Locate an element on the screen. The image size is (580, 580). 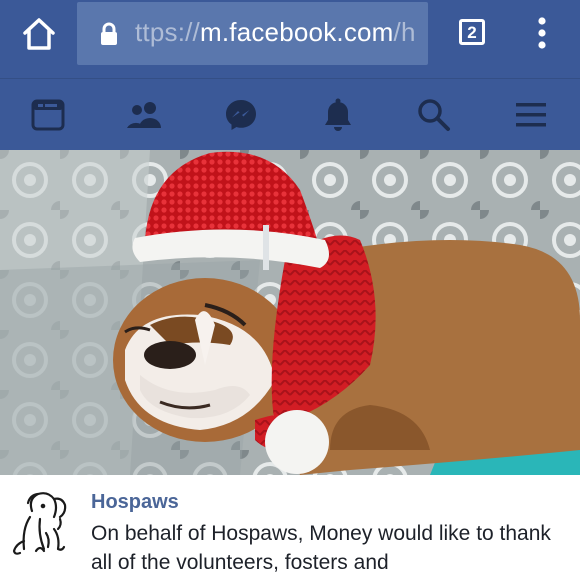
nav-search is located at coordinates (434, 115).